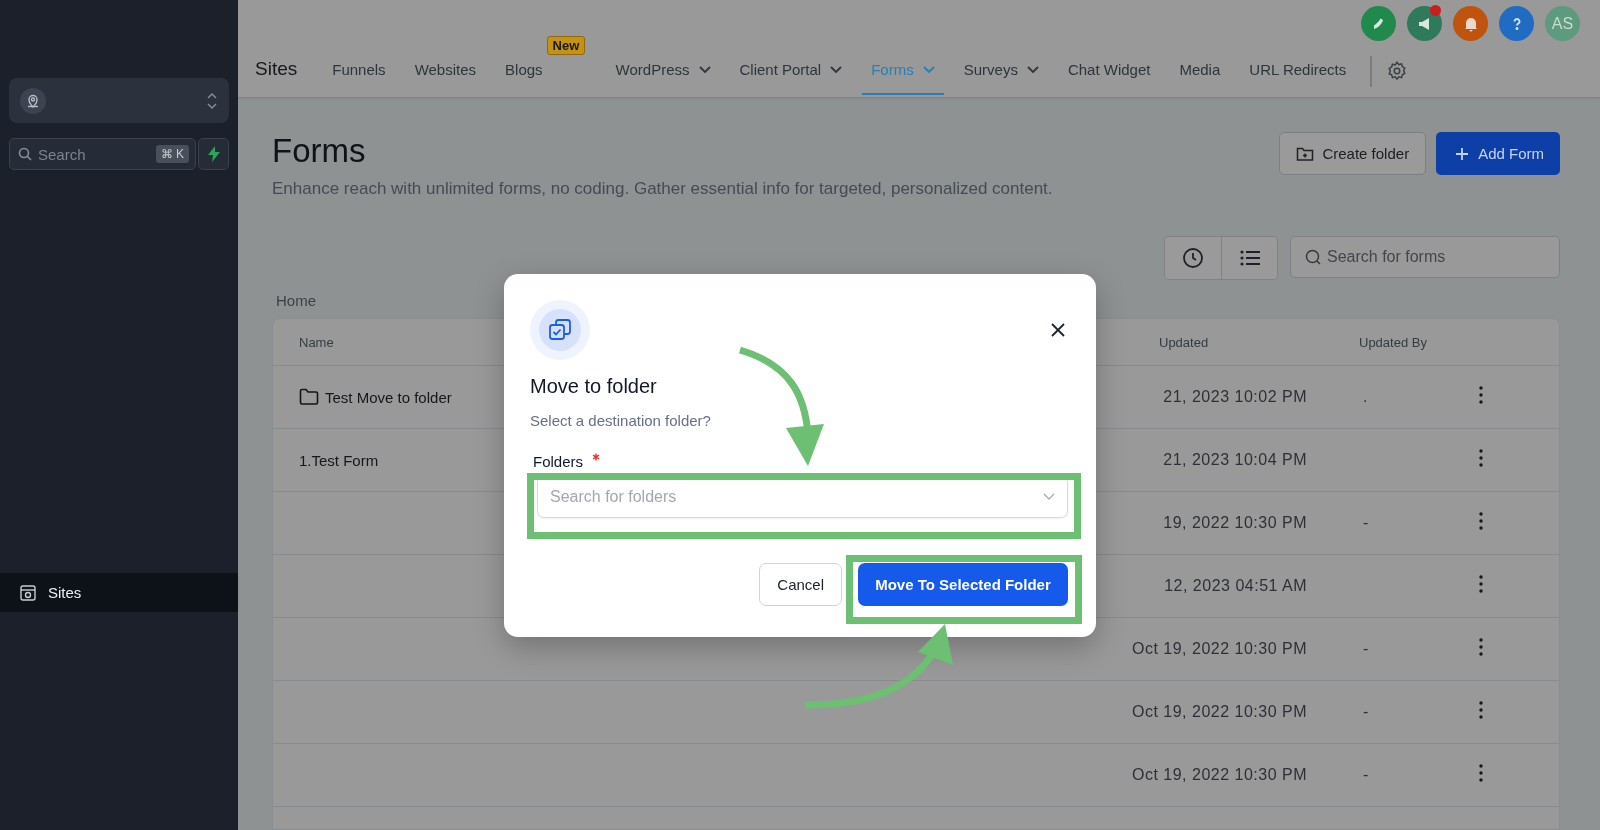 This screenshot has width=1600, height=830. I want to click on column-header: Name, so click(316, 342).